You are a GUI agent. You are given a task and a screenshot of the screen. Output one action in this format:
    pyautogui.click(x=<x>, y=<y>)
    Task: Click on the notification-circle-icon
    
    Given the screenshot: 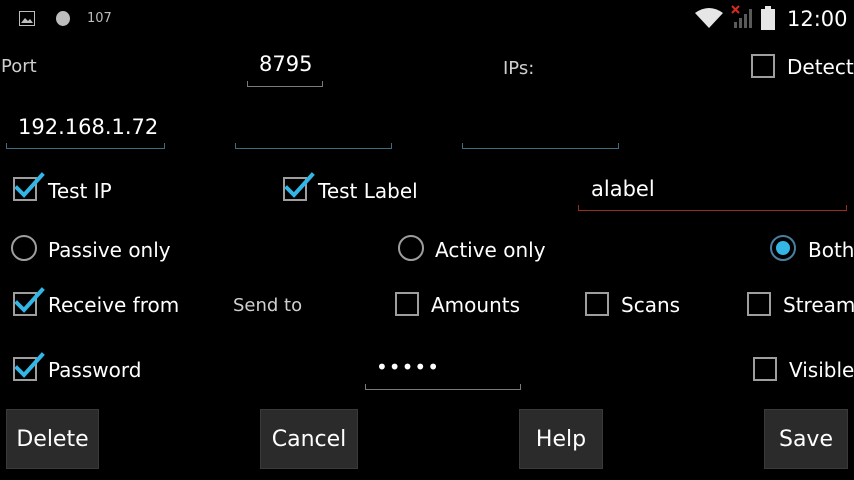 What is the action you would take?
    pyautogui.click(x=63, y=20)
    